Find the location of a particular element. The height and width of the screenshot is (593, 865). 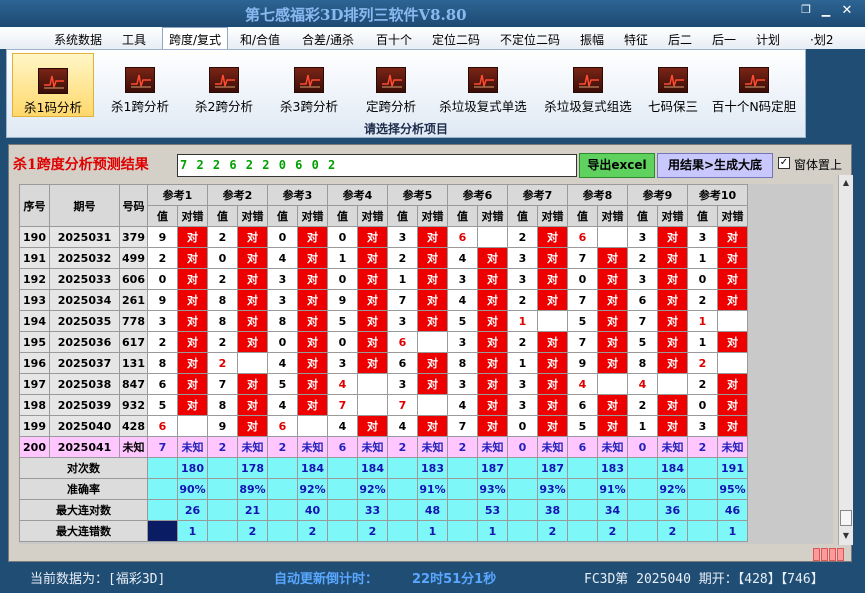

header-period: 期号 is located at coordinates (84, 205).